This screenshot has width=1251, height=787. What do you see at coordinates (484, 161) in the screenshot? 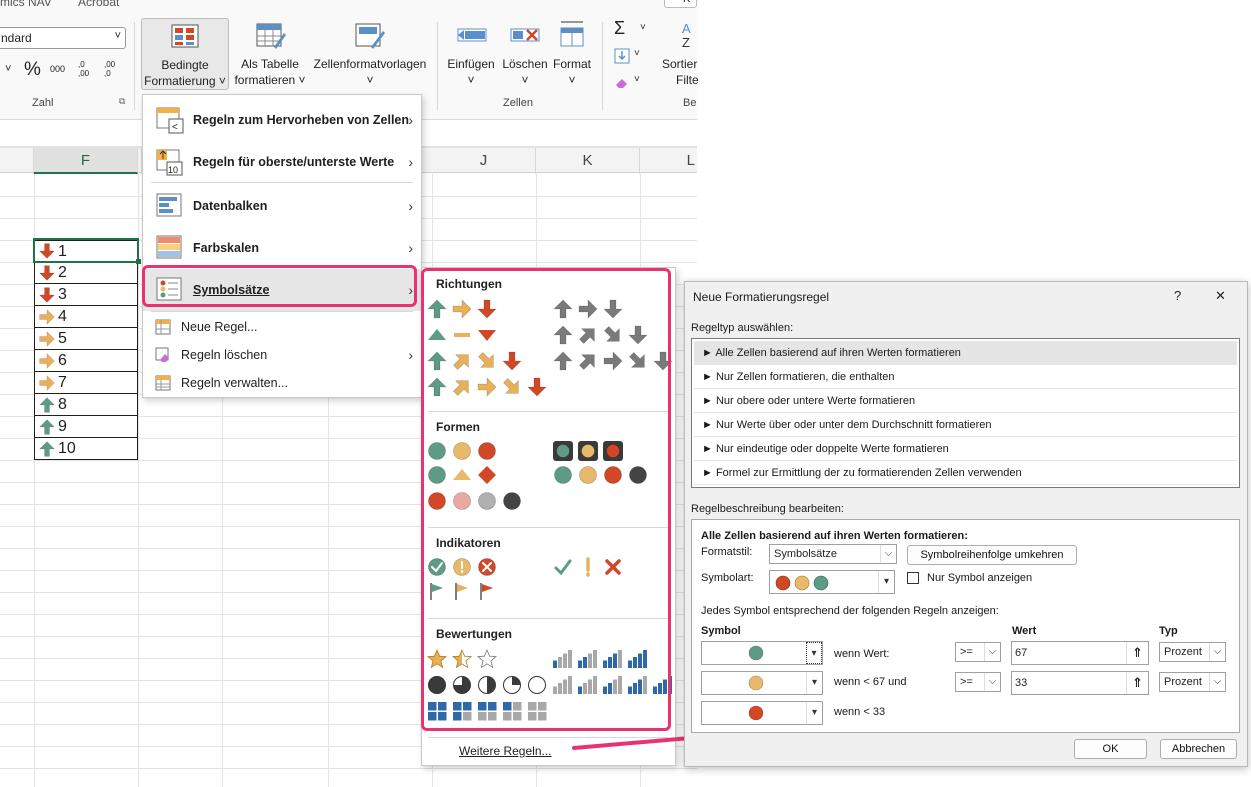
I see `column-header-j: J` at bounding box center [484, 161].